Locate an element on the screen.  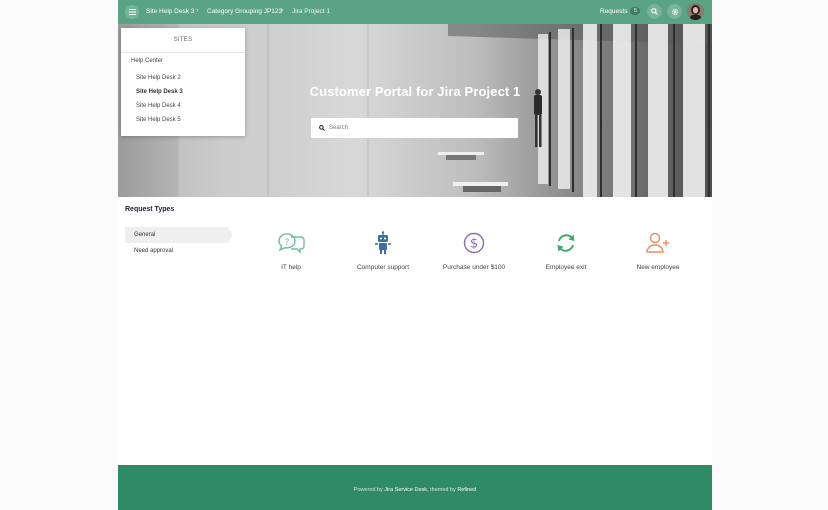
footer-product-link: Jira Service Desk is located at coordinates (405, 490).